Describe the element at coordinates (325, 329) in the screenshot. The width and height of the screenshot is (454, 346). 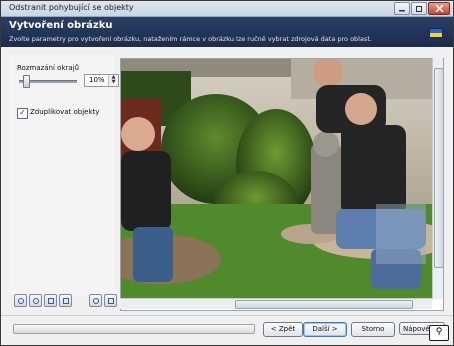
I see `next-button: Další >` at that location.